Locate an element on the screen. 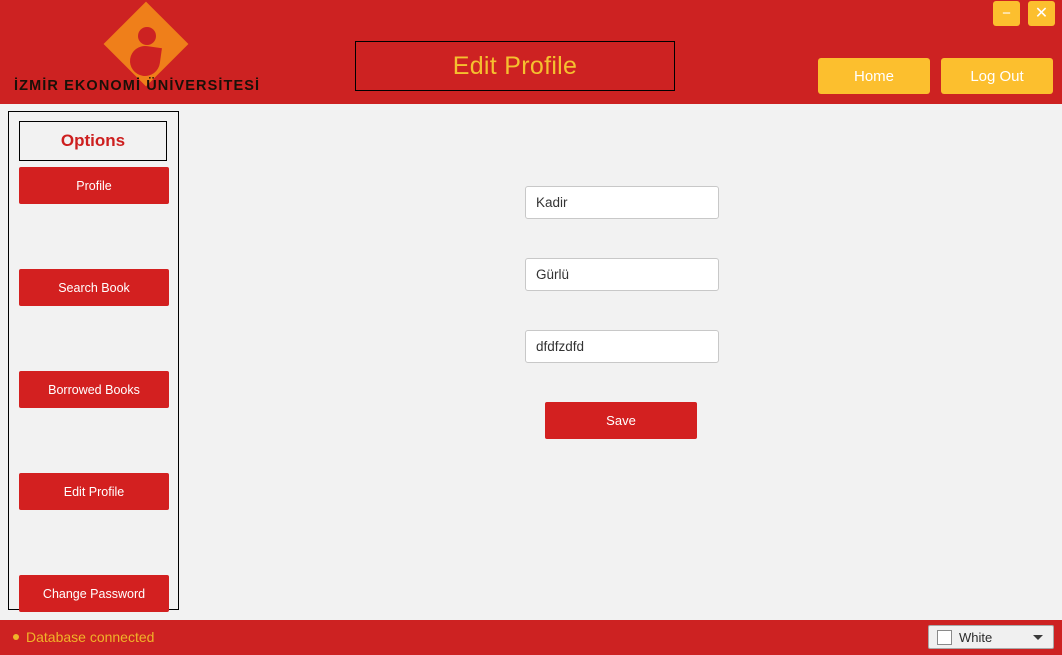  sidebar-title: Options is located at coordinates (93, 140).